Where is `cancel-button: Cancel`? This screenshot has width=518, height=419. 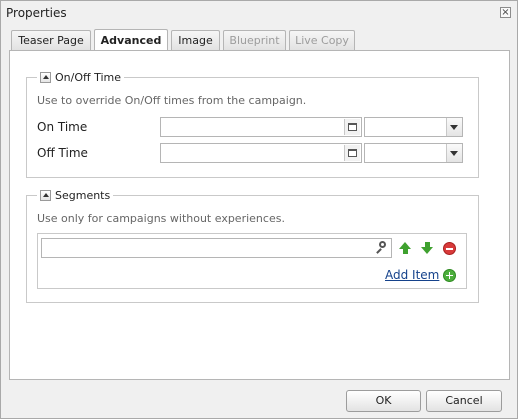
cancel-button: Cancel is located at coordinates (464, 401).